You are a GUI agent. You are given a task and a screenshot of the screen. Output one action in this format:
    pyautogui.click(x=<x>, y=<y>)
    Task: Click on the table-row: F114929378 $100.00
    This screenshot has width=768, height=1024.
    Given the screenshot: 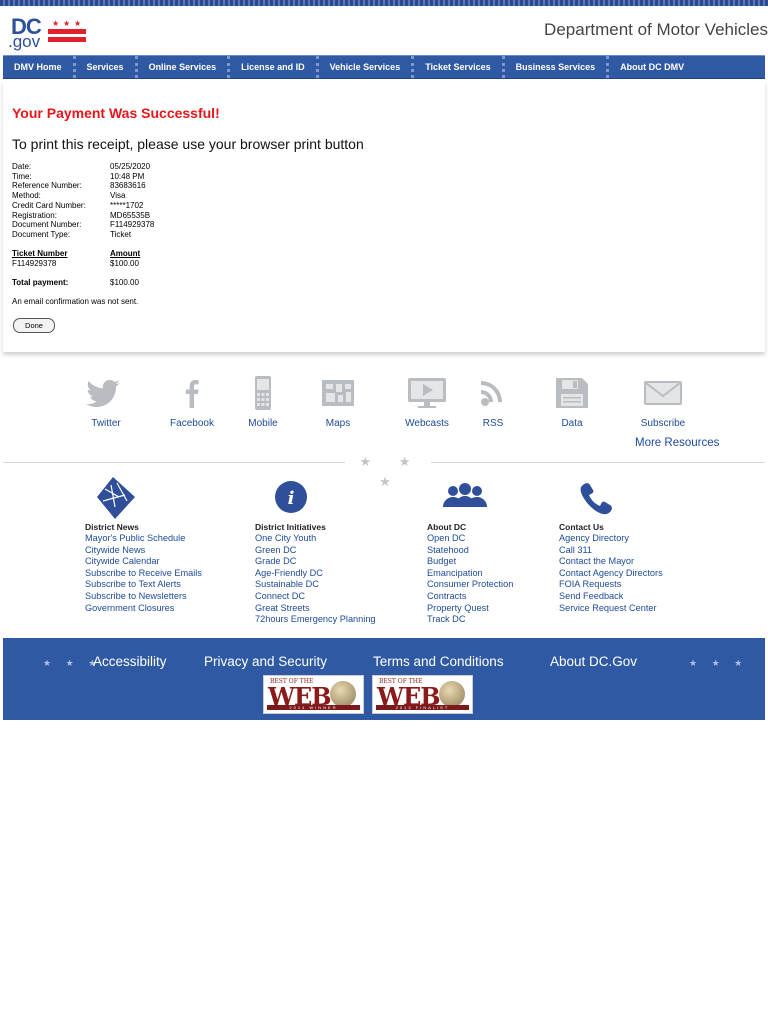 What is the action you would take?
    pyautogui.click(x=76, y=264)
    